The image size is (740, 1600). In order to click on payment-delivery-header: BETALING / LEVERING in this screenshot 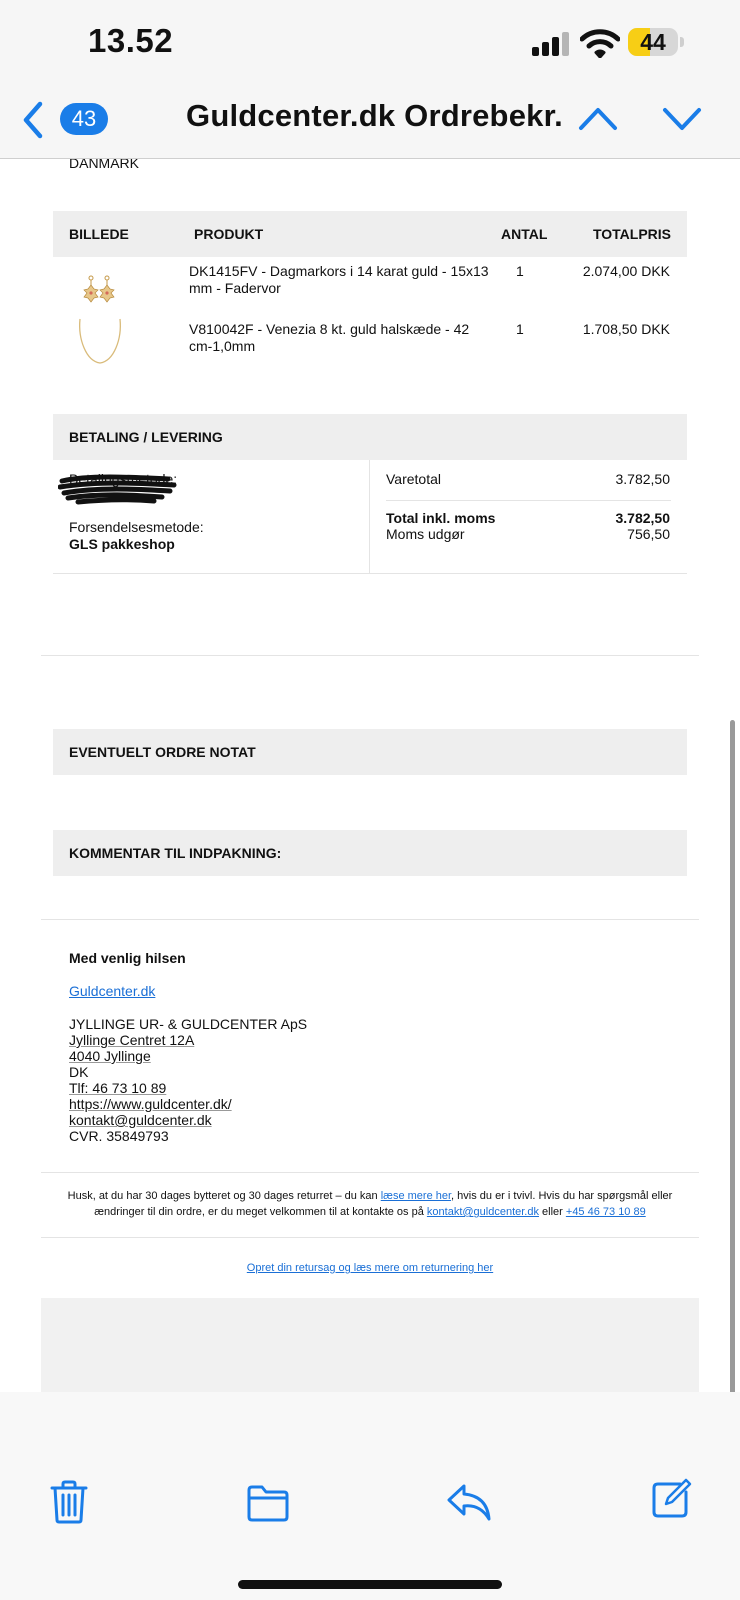, I will do `click(370, 437)`.